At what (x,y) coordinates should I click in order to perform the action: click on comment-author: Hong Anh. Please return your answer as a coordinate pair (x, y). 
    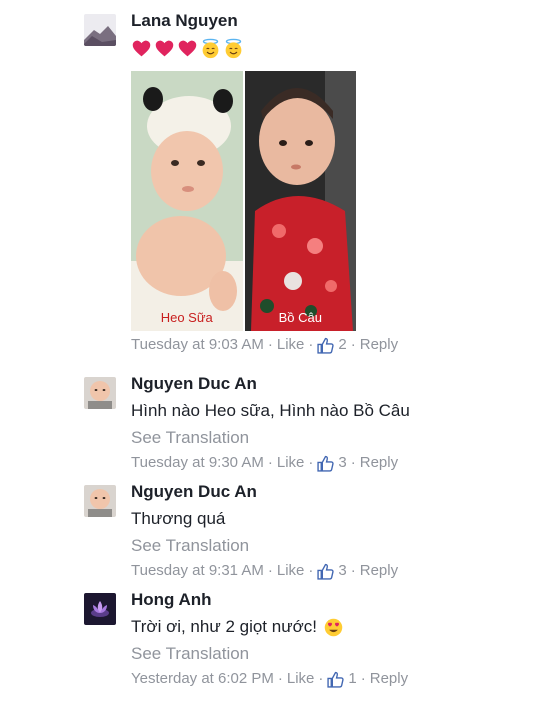
    Looking at the image, I should click on (325, 600).